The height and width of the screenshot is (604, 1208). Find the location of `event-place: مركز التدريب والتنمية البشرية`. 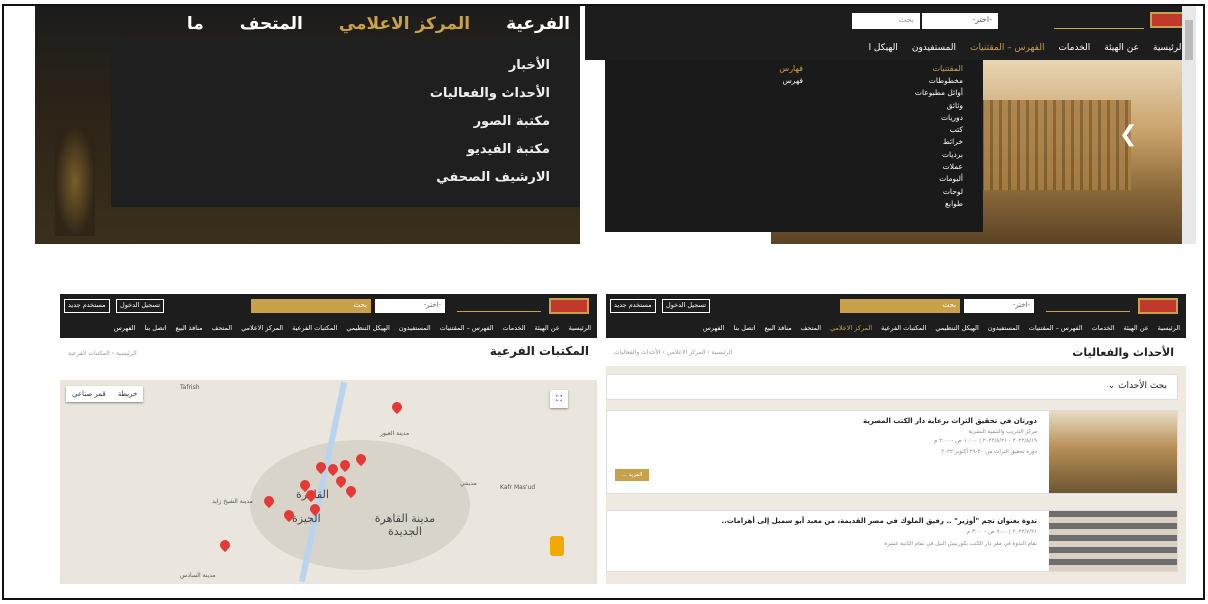

event-place: مركز التدريب والتنمية البشرية is located at coordinates (1002, 432).